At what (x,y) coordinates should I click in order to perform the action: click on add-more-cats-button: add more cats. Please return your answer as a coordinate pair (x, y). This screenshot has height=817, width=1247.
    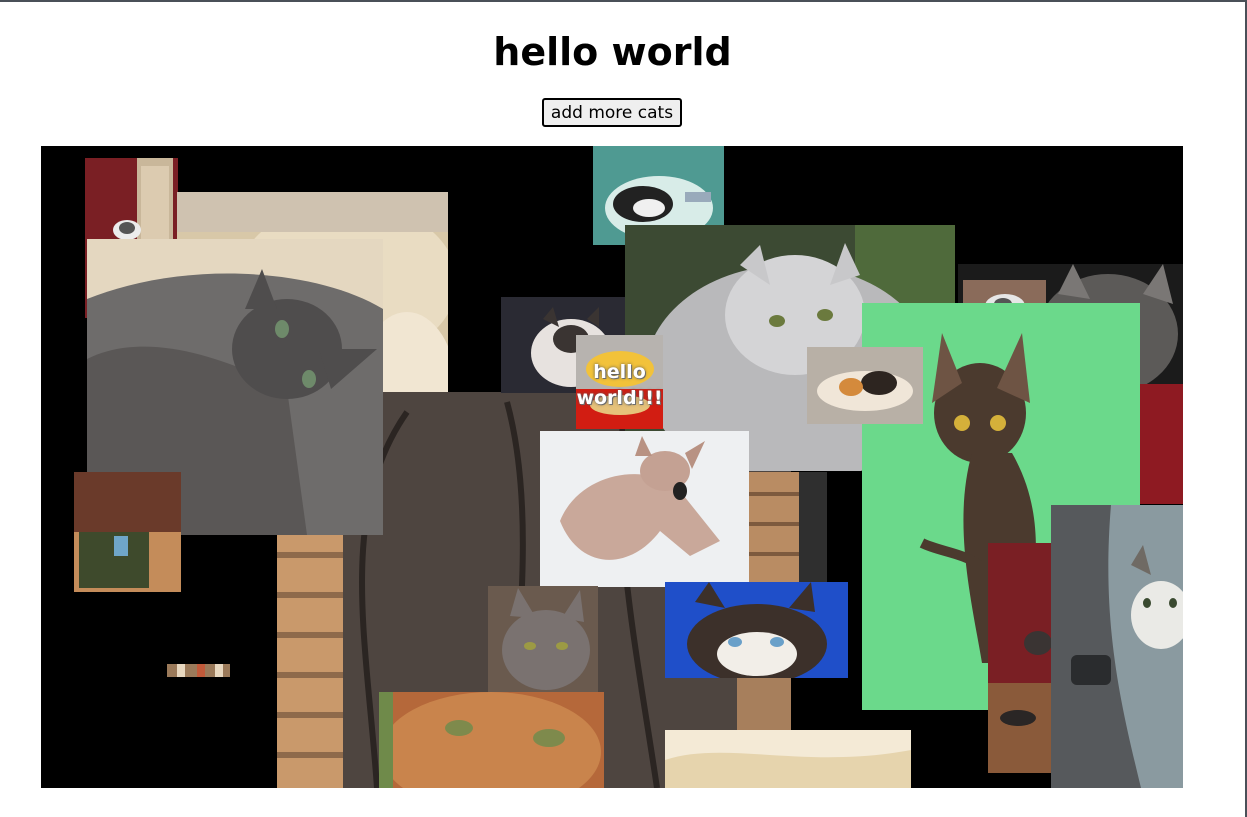
    Looking at the image, I should click on (612, 112).